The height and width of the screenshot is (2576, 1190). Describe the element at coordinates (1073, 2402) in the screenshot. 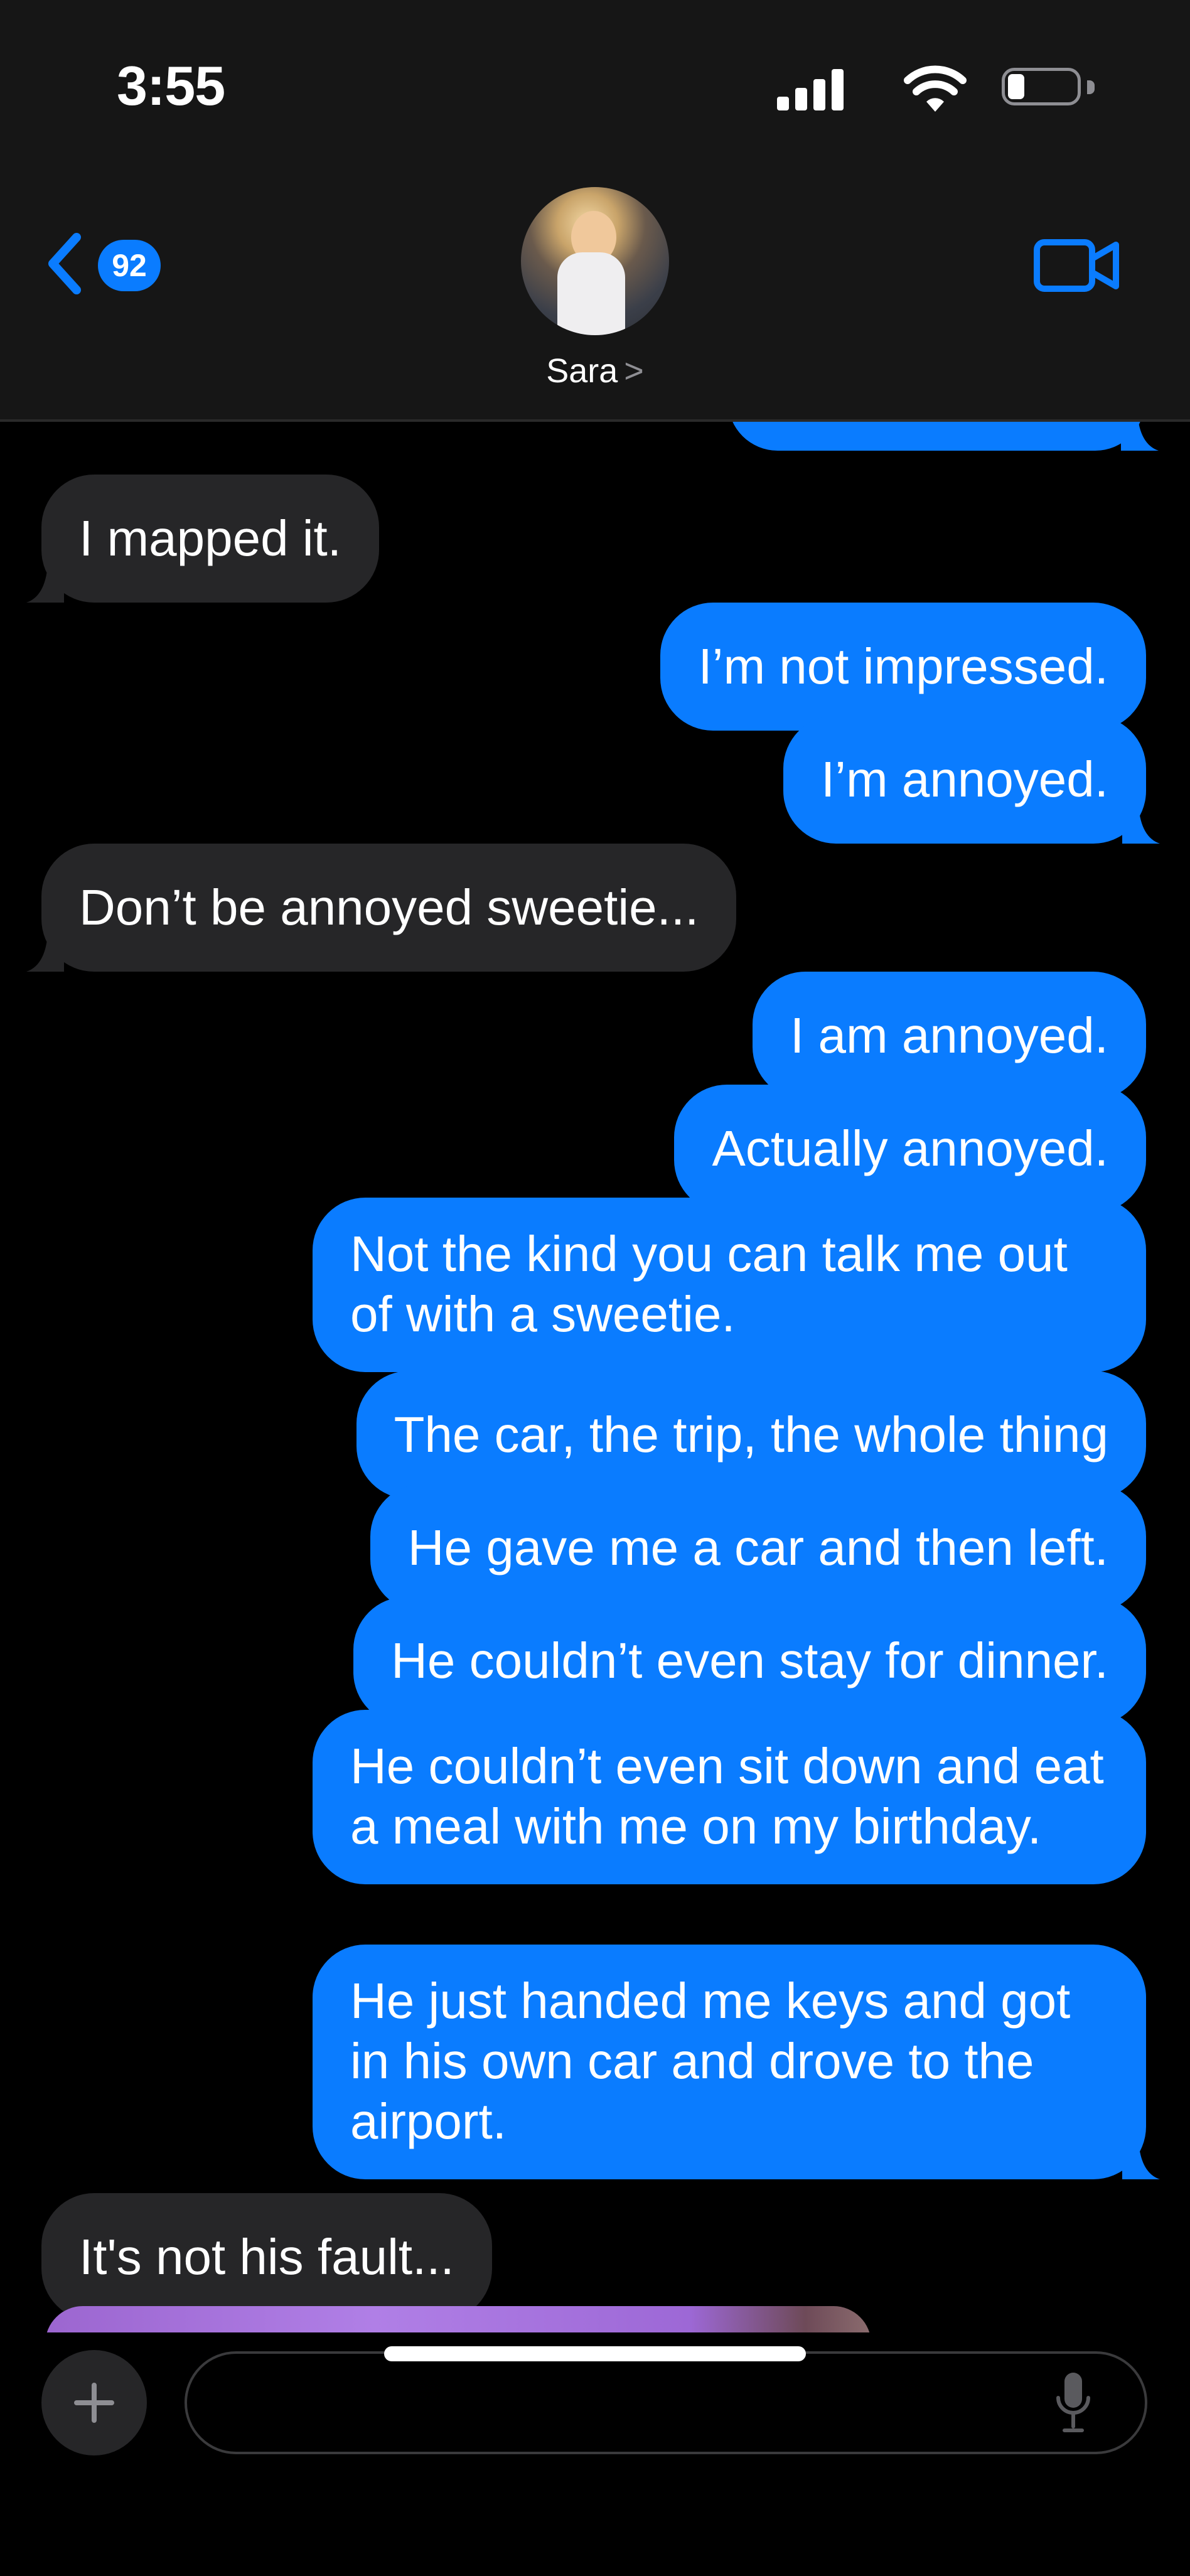

I see `microphone-icon` at that location.